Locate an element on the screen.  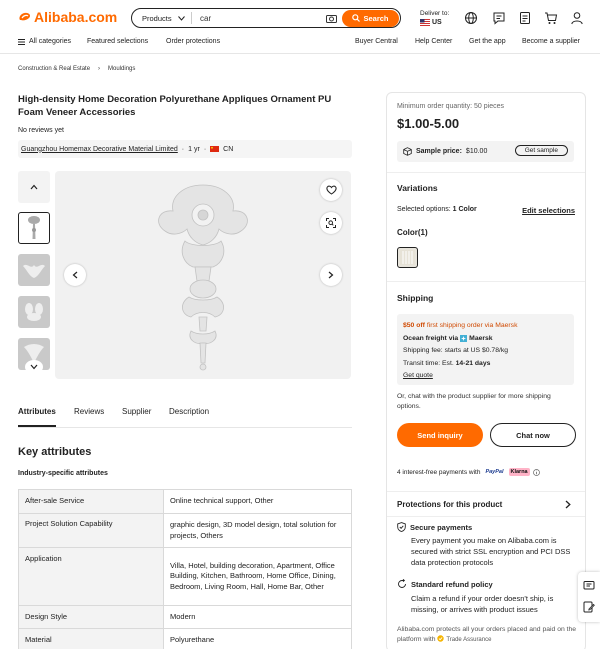
tab-description: Description is located at coordinates (189, 411).